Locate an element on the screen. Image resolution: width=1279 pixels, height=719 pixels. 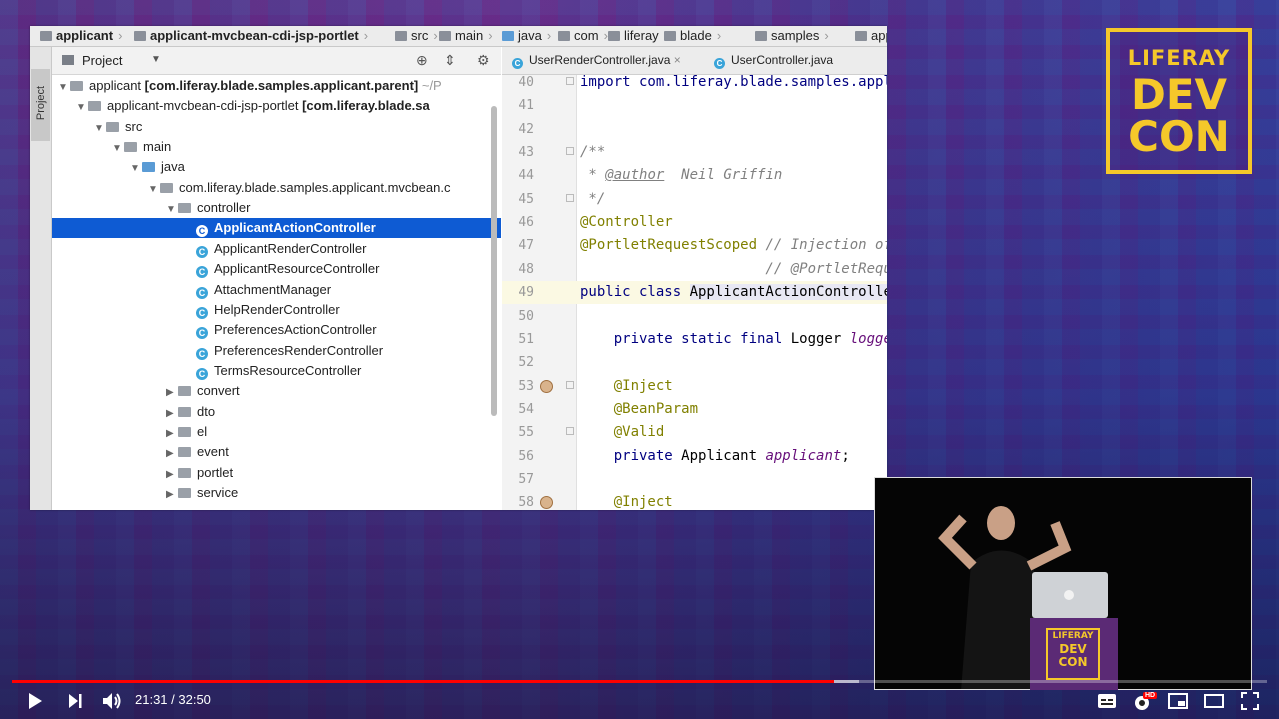
breadcrumb-item: liferay› is located at coordinates (638, 36).